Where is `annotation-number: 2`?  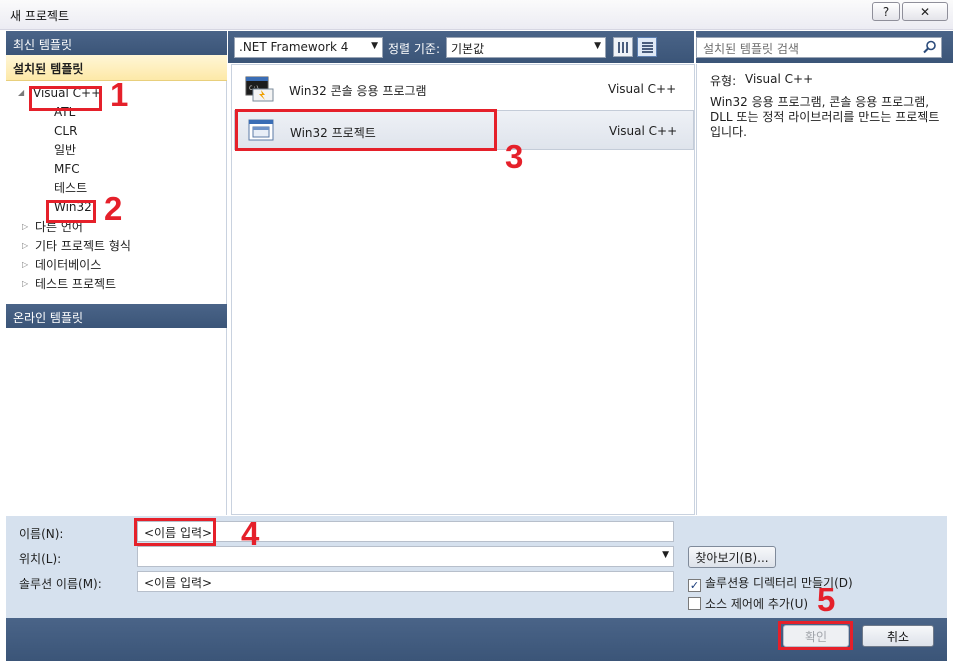 annotation-number: 2 is located at coordinates (113, 208).